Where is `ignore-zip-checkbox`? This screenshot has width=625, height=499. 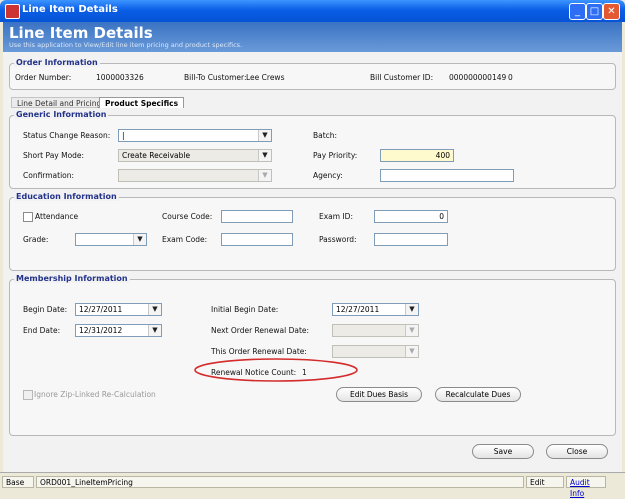
ignore-zip-checkbox is located at coordinates (28, 395).